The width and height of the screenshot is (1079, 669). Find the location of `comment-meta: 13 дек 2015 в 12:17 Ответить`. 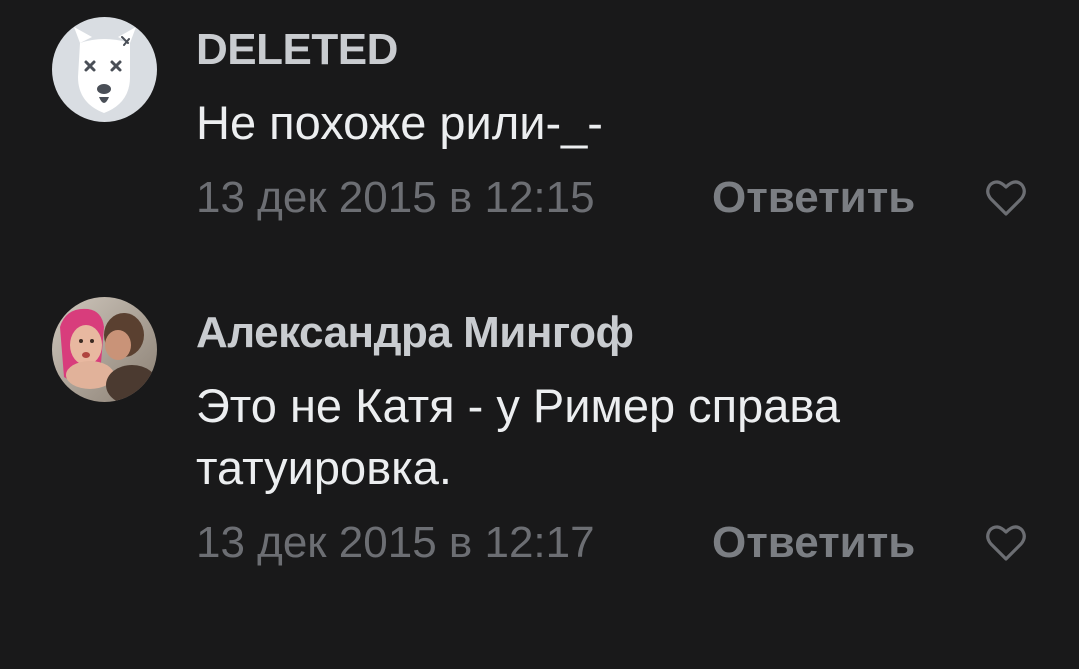

comment-meta: 13 дек 2015 в 12:17 Ответить is located at coordinates (617, 543).